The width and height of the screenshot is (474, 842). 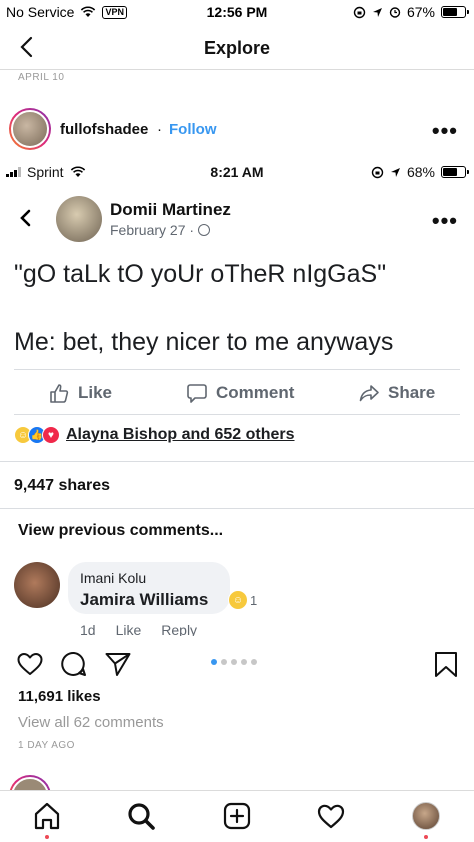 What do you see at coordinates (445, 131) in the screenshot?
I see `post-more-icon: •••` at bounding box center [445, 131].